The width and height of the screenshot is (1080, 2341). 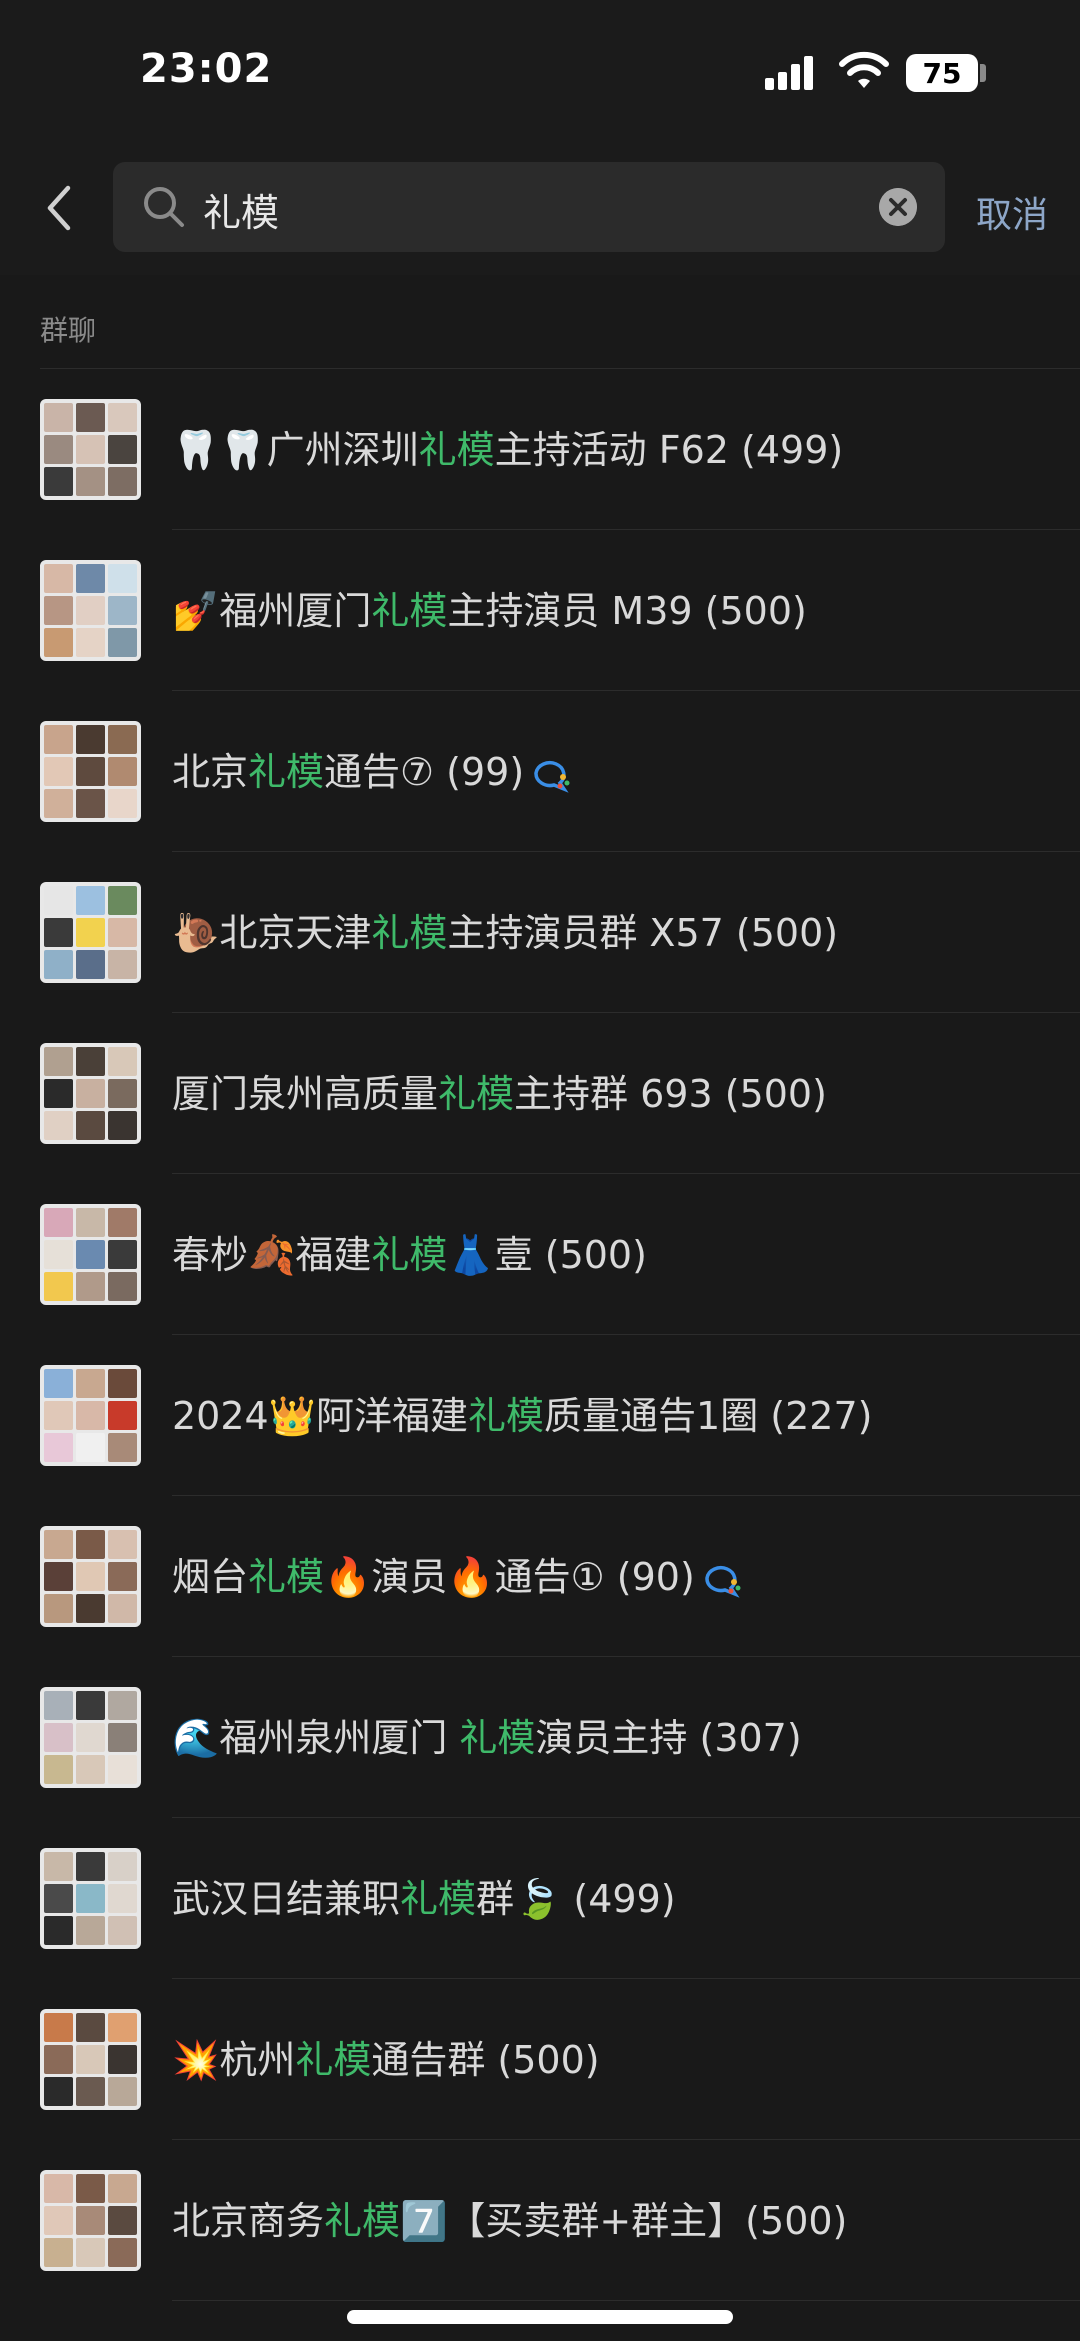 I want to click on group-chat-row: 🦷🦷广州深圳礼模主持活动 F62 (499), so click(x=540, y=449).